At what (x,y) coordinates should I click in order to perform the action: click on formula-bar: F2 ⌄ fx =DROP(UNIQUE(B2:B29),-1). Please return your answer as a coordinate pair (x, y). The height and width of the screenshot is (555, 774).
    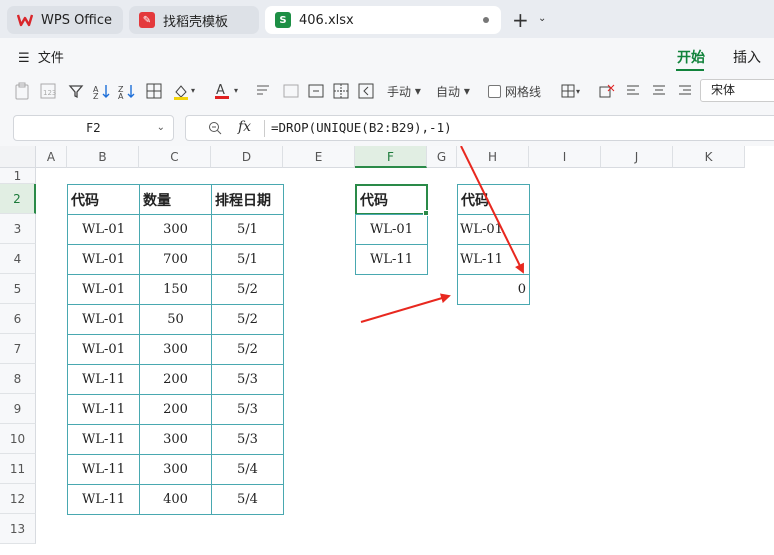
    Looking at the image, I should click on (387, 128).